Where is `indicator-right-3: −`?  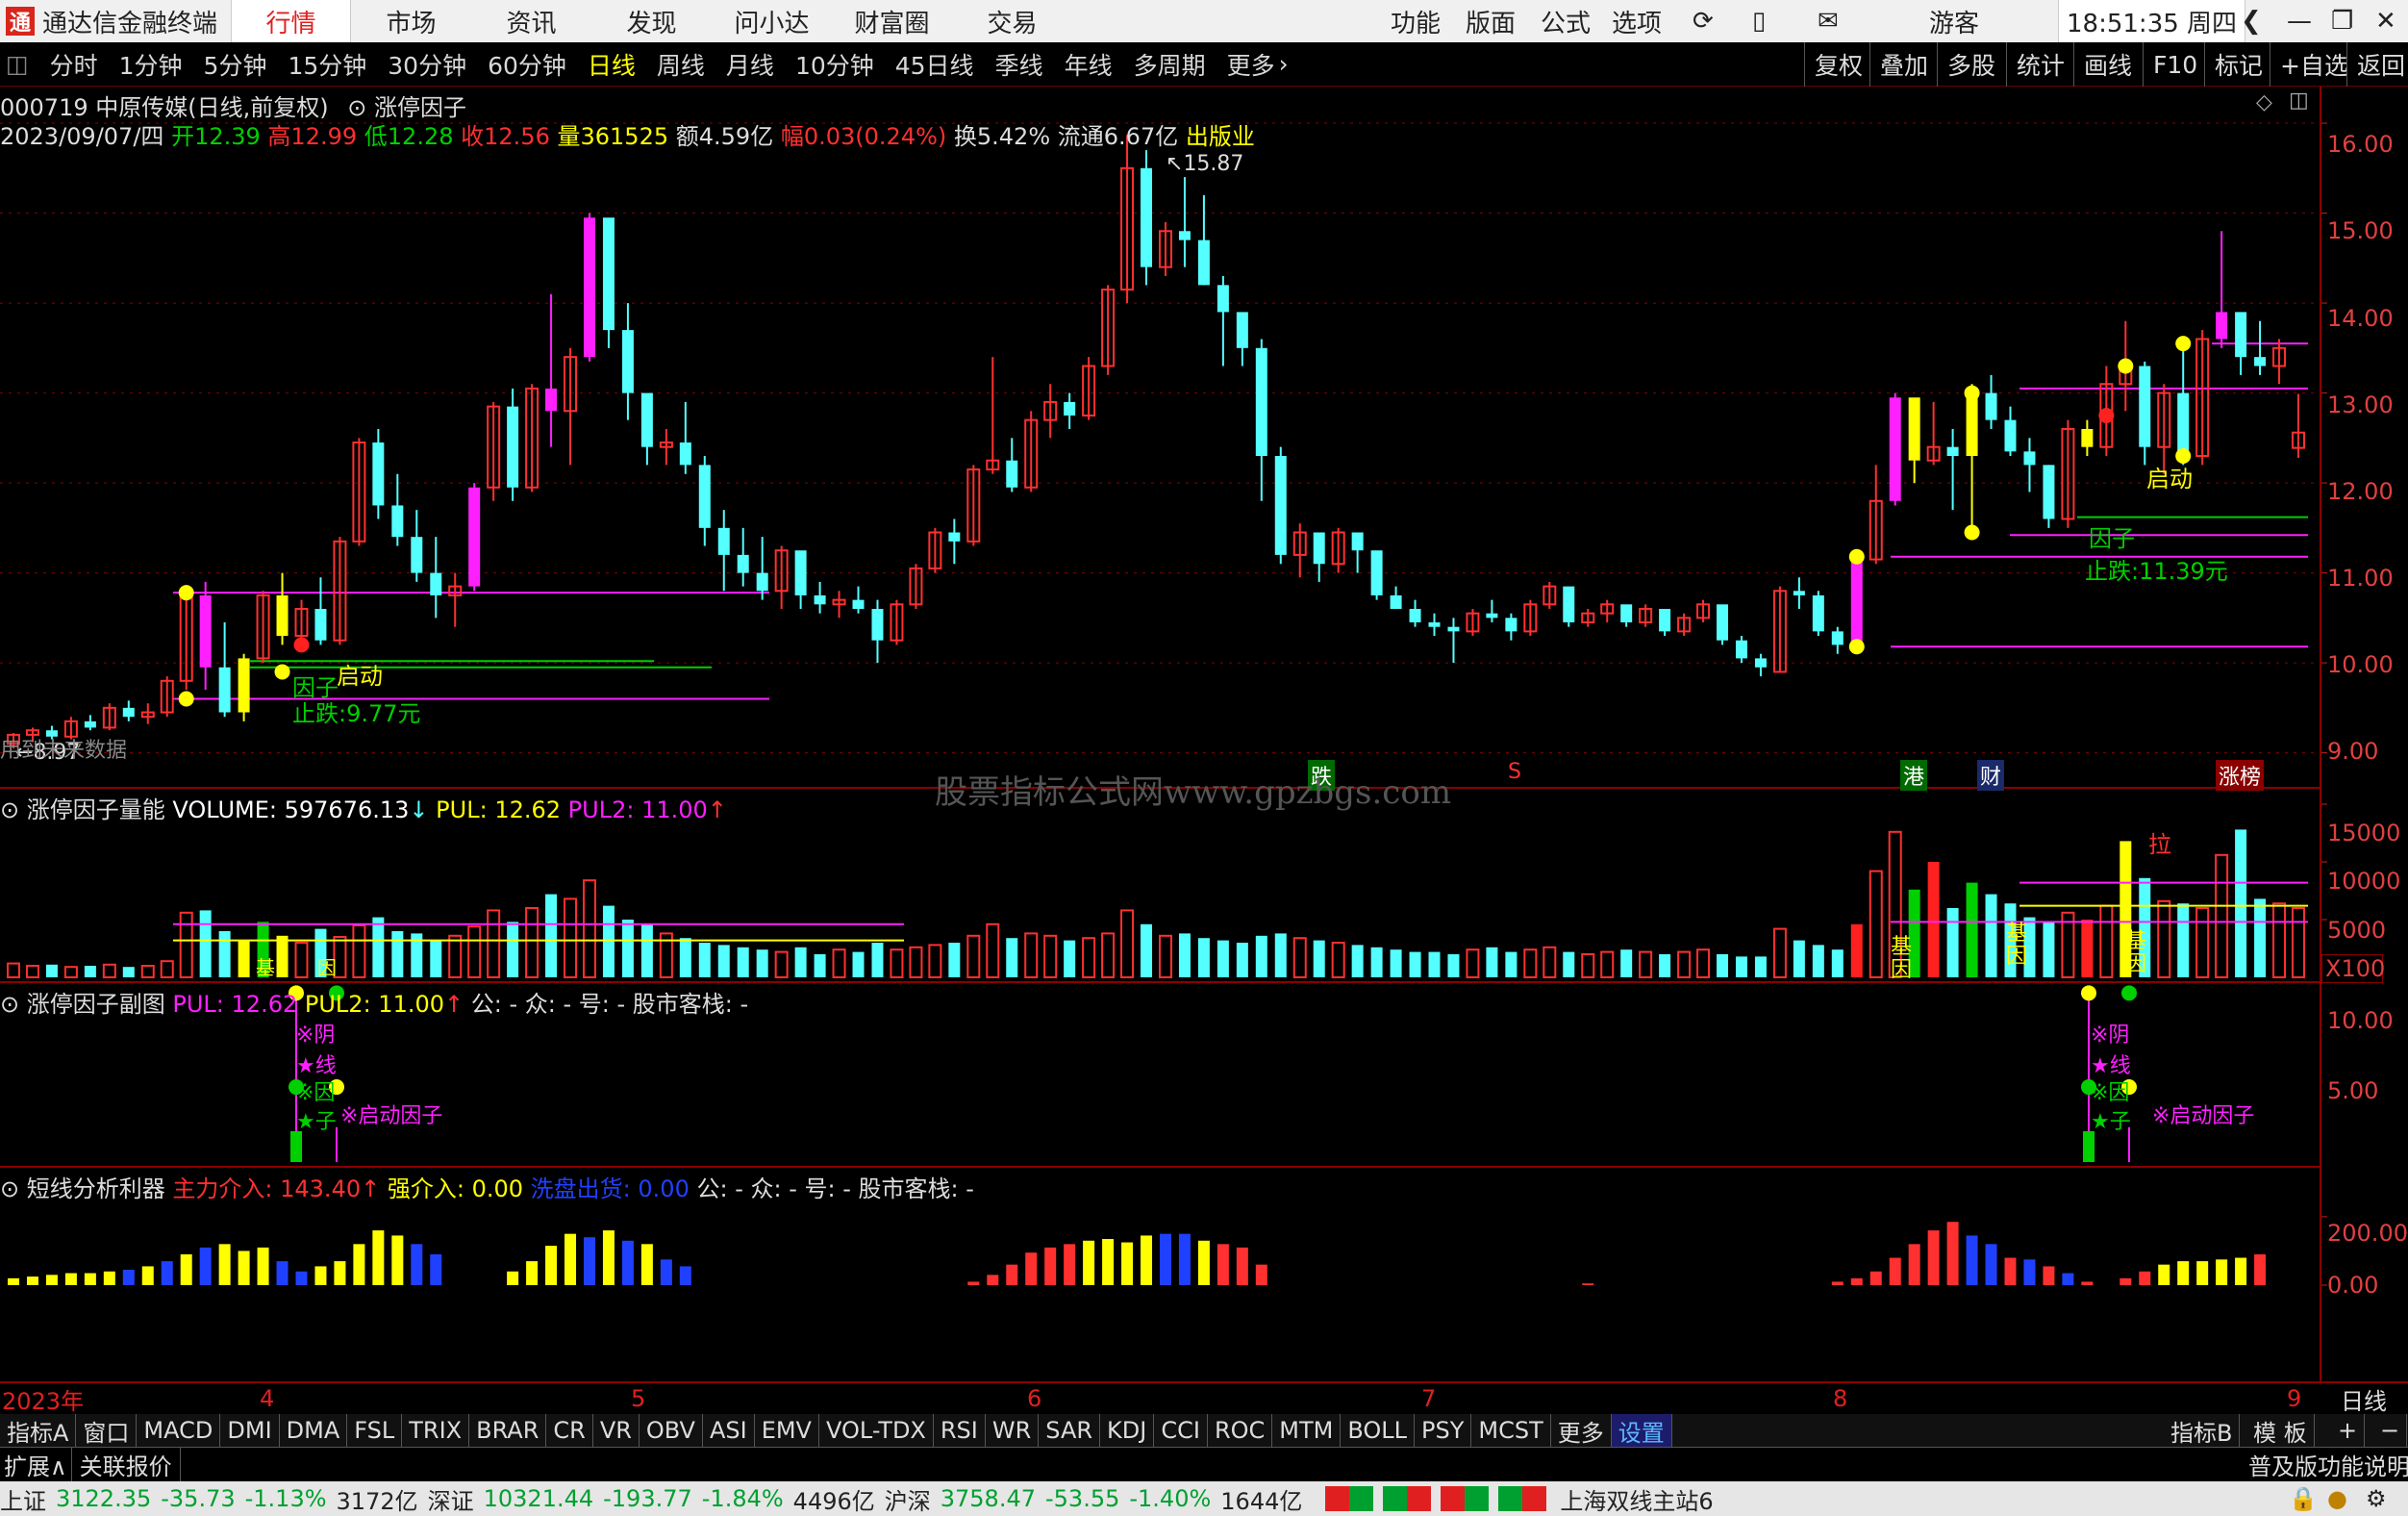
indicator-right-3: − is located at coordinates (2390, 1430).